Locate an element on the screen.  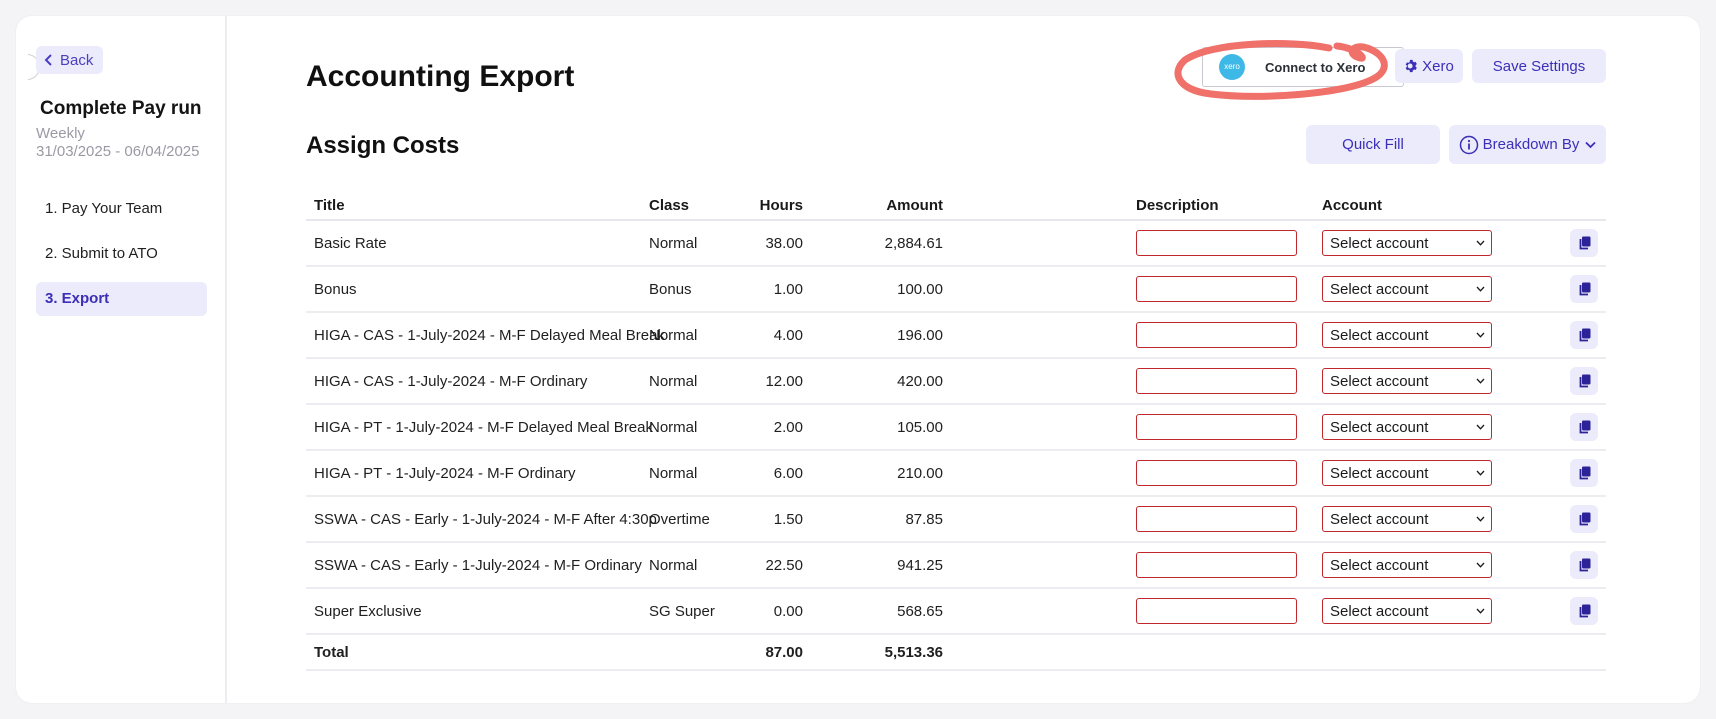
header-spacer is located at coordinates (1039, 206).